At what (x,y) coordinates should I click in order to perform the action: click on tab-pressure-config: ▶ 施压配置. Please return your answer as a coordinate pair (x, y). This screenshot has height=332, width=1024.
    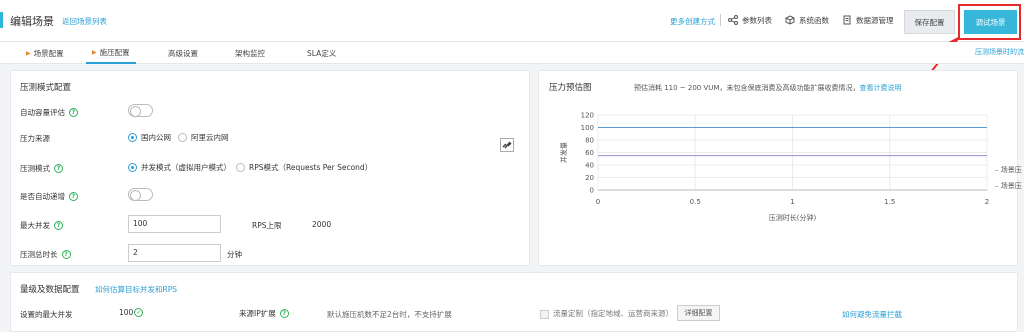
    Looking at the image, I should click on (111, 53).